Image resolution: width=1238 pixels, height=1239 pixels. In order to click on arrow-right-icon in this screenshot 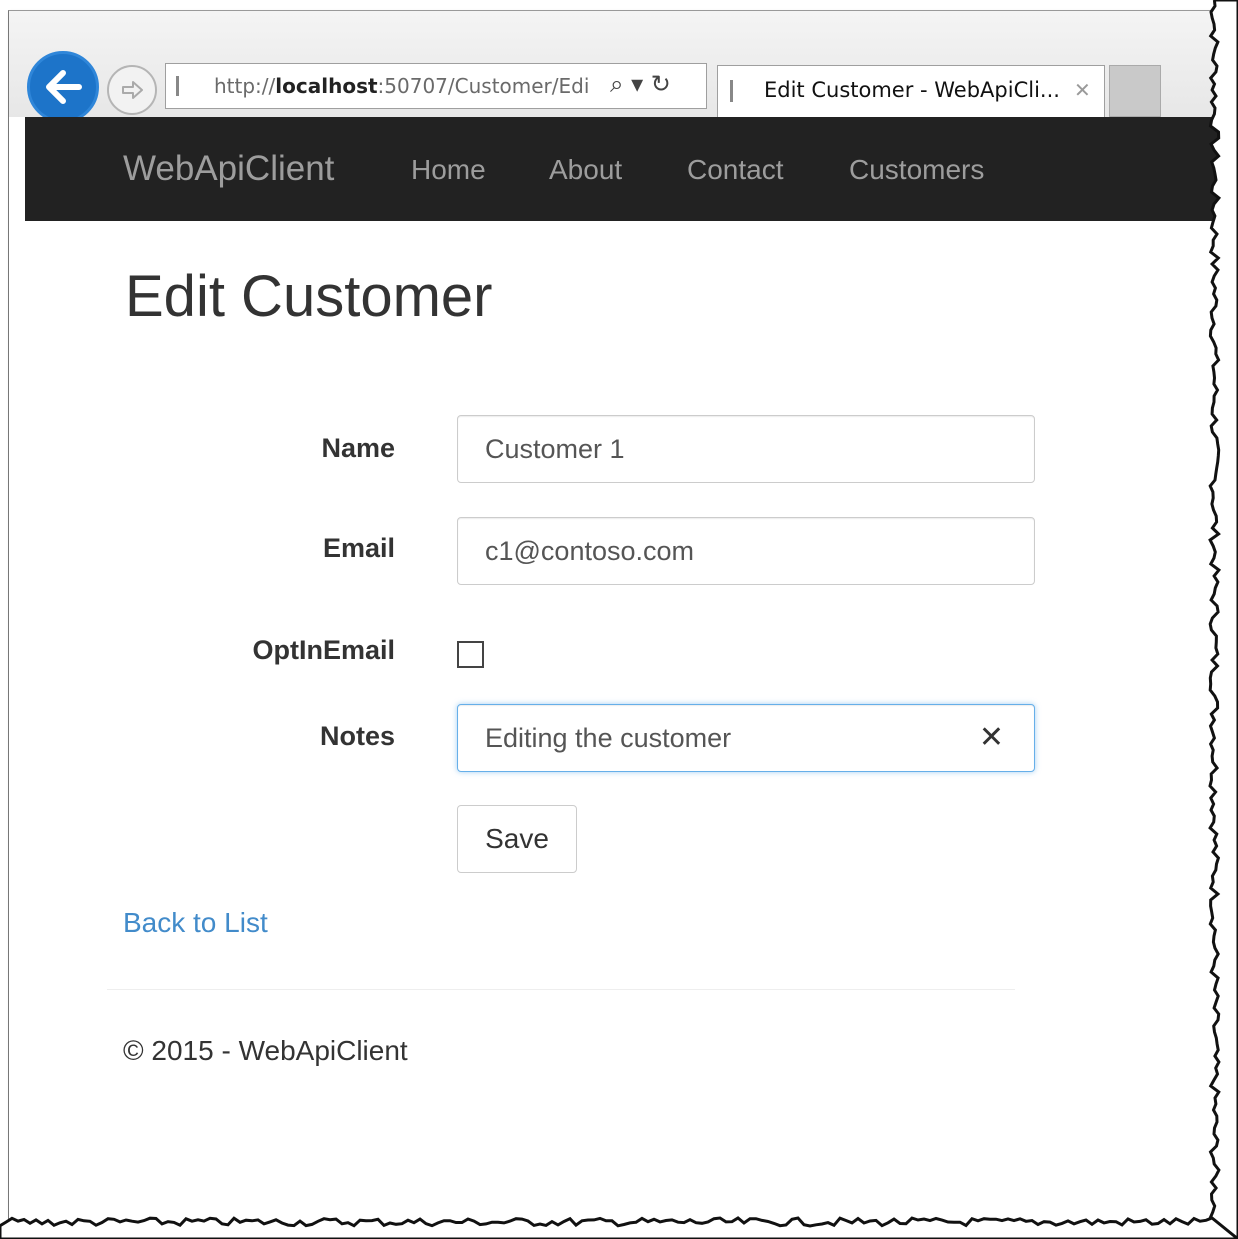, I will do `click(132, 90)`.